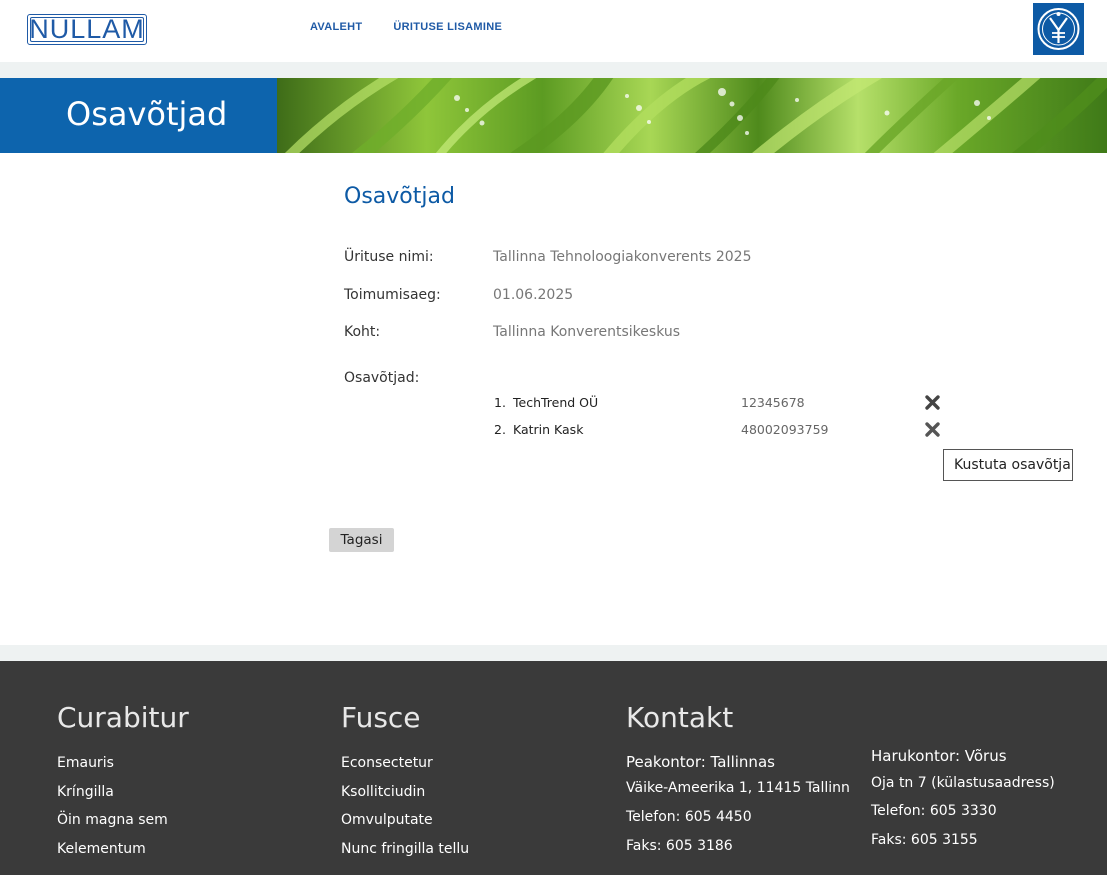 This screenshot has width=1107, height=875. Describe the element at coordinates (399, 196) in the screenshot. I see `section-title: Osavõtjad` at that location.